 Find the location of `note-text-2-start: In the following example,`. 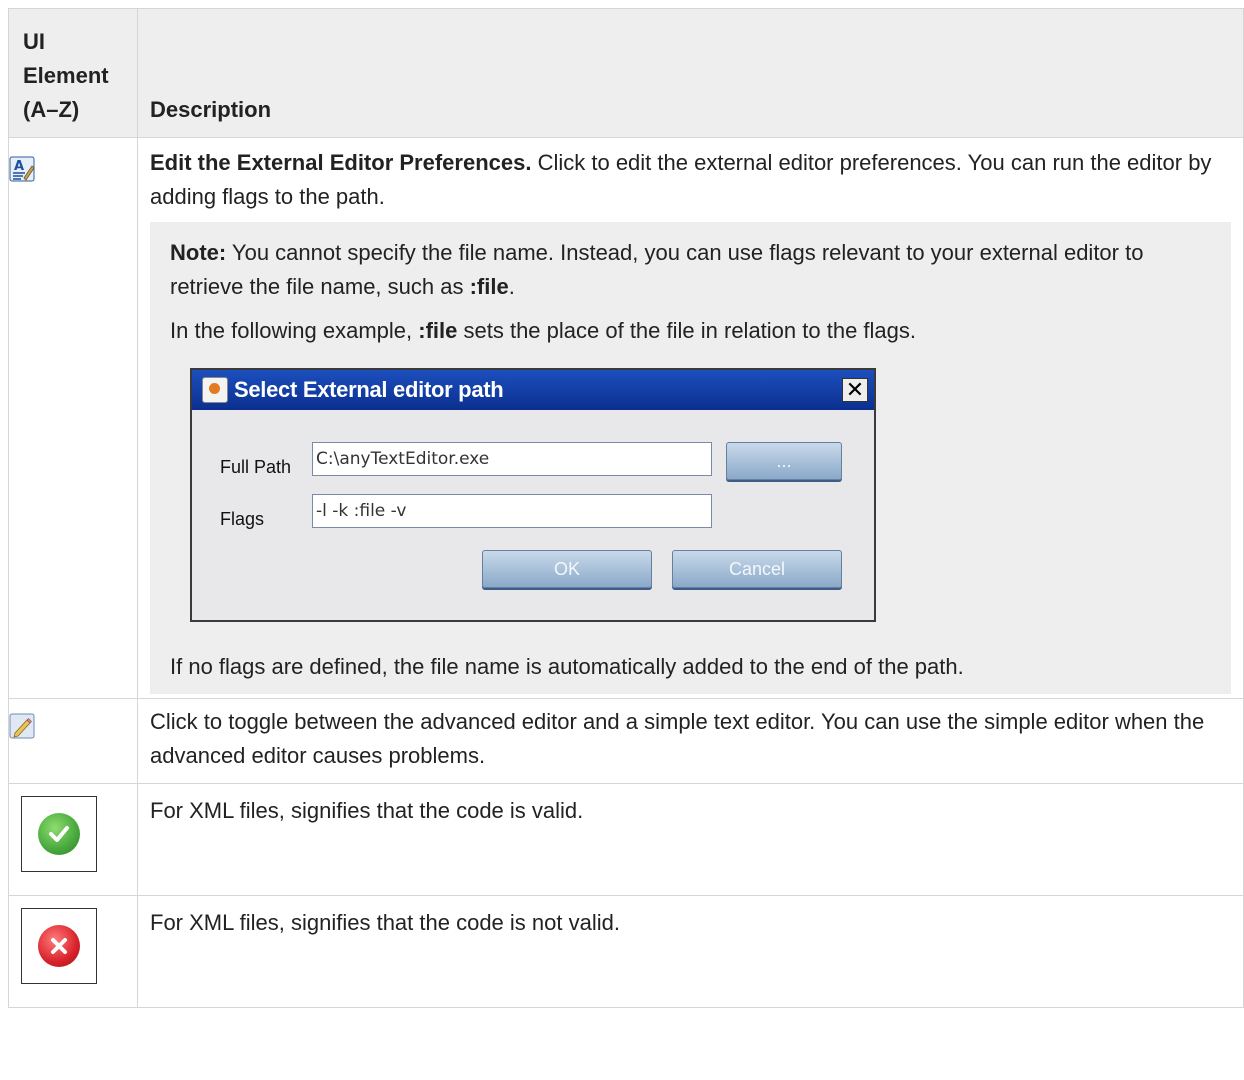

note-text-2-start: In the following example, is located at coordinates (294, 330).